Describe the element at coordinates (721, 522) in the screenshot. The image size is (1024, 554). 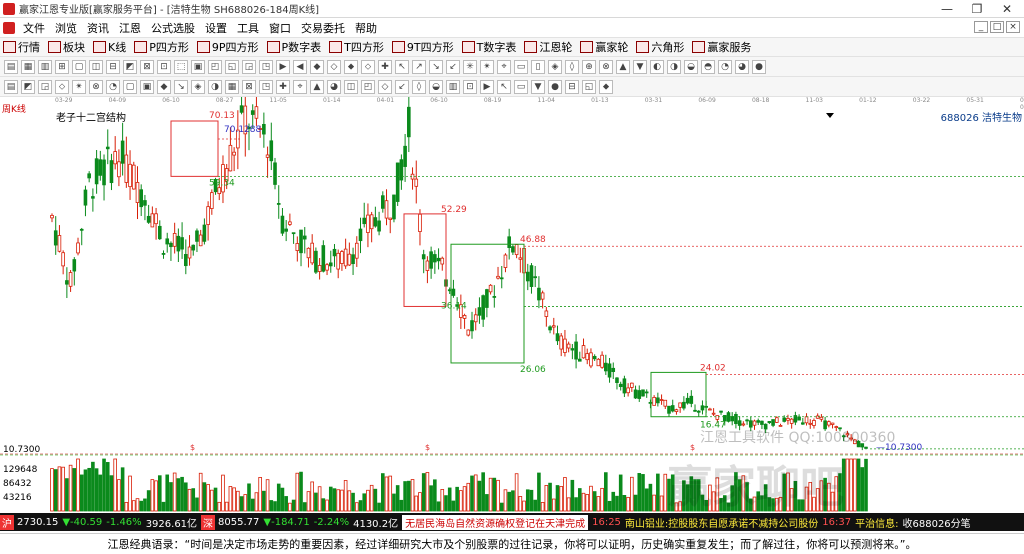
I see `news-ticker-2: 南山铝业:控股股东自愿承诺不减持公司股份` at that location.